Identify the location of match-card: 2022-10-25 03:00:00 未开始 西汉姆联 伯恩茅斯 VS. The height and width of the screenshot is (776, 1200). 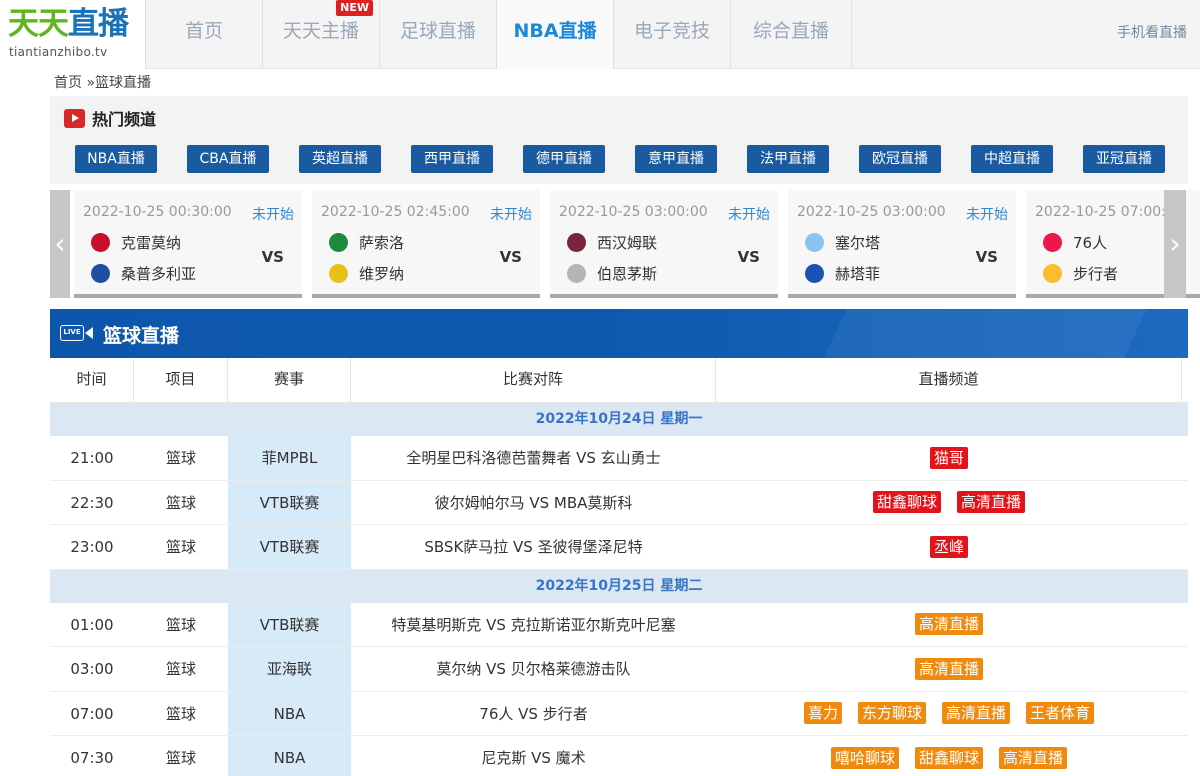
(664, 244).